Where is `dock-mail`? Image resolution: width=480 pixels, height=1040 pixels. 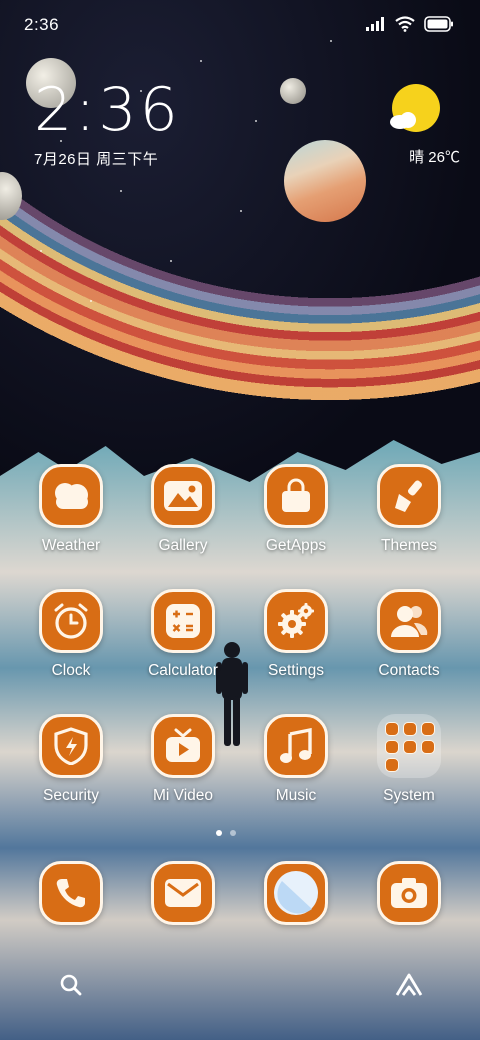 dock-mail is located at coordinates (183, 911).